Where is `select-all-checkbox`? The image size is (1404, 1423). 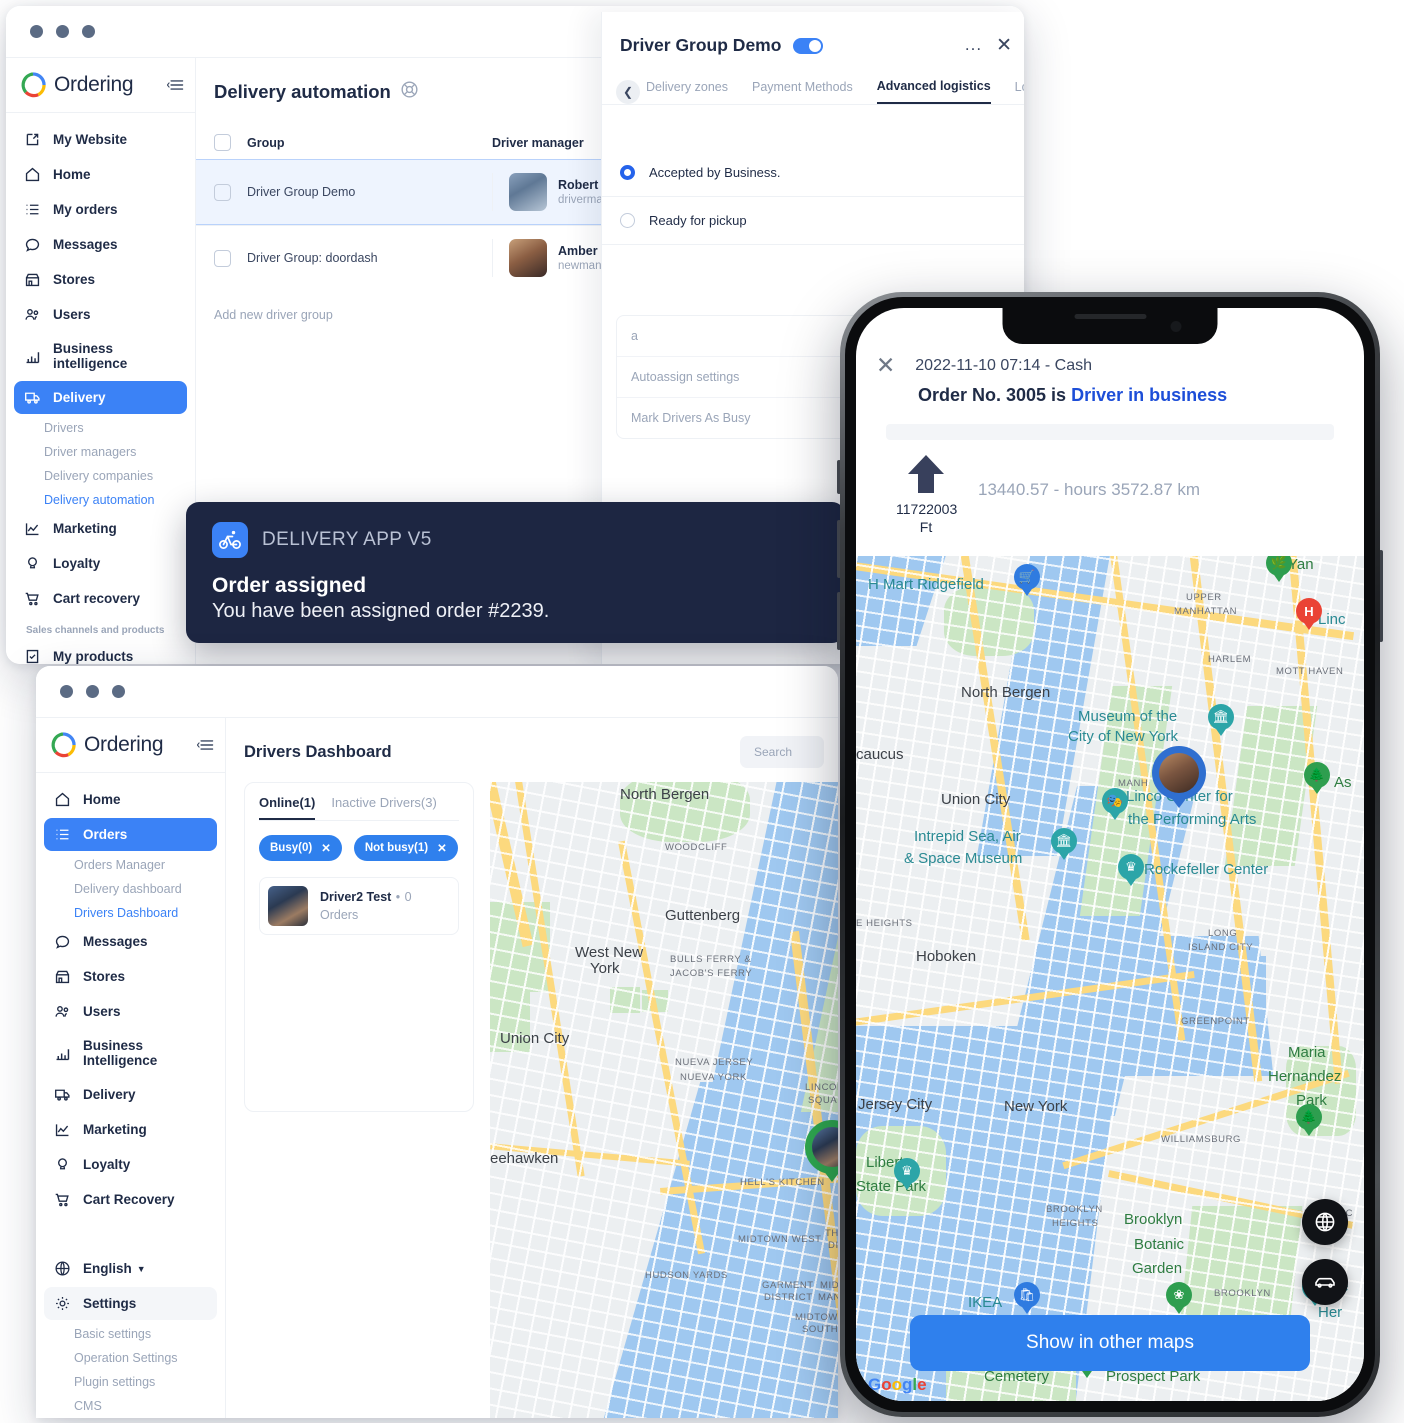 select-all-checkbox is located at coordinates (222, 142).